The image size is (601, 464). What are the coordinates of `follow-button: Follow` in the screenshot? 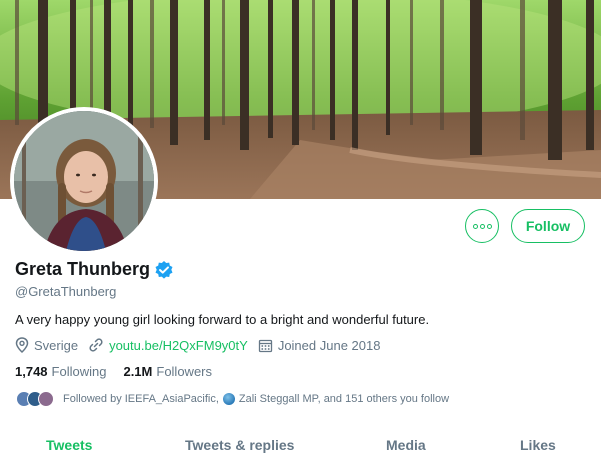 It's located at (548, 226).